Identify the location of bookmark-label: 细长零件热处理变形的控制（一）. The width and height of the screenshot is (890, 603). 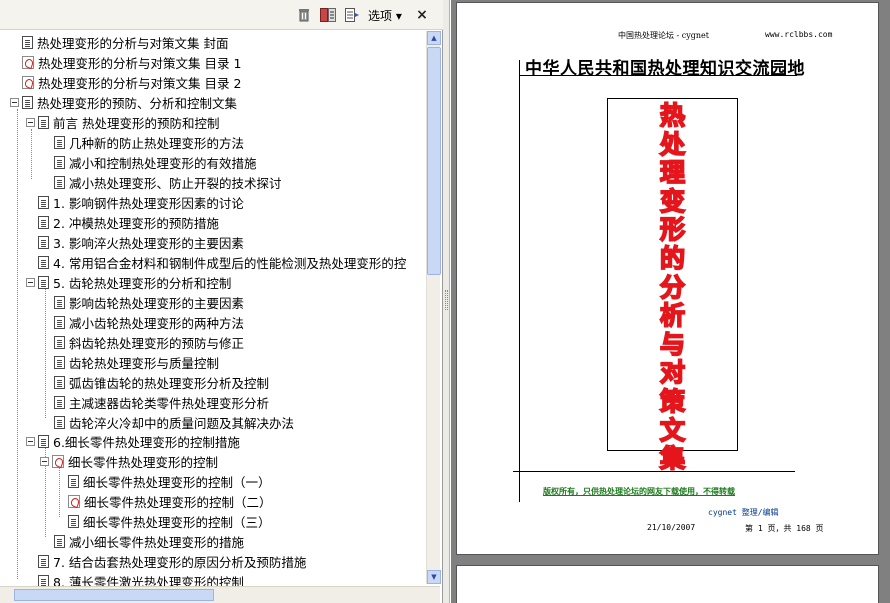
(177, 482).